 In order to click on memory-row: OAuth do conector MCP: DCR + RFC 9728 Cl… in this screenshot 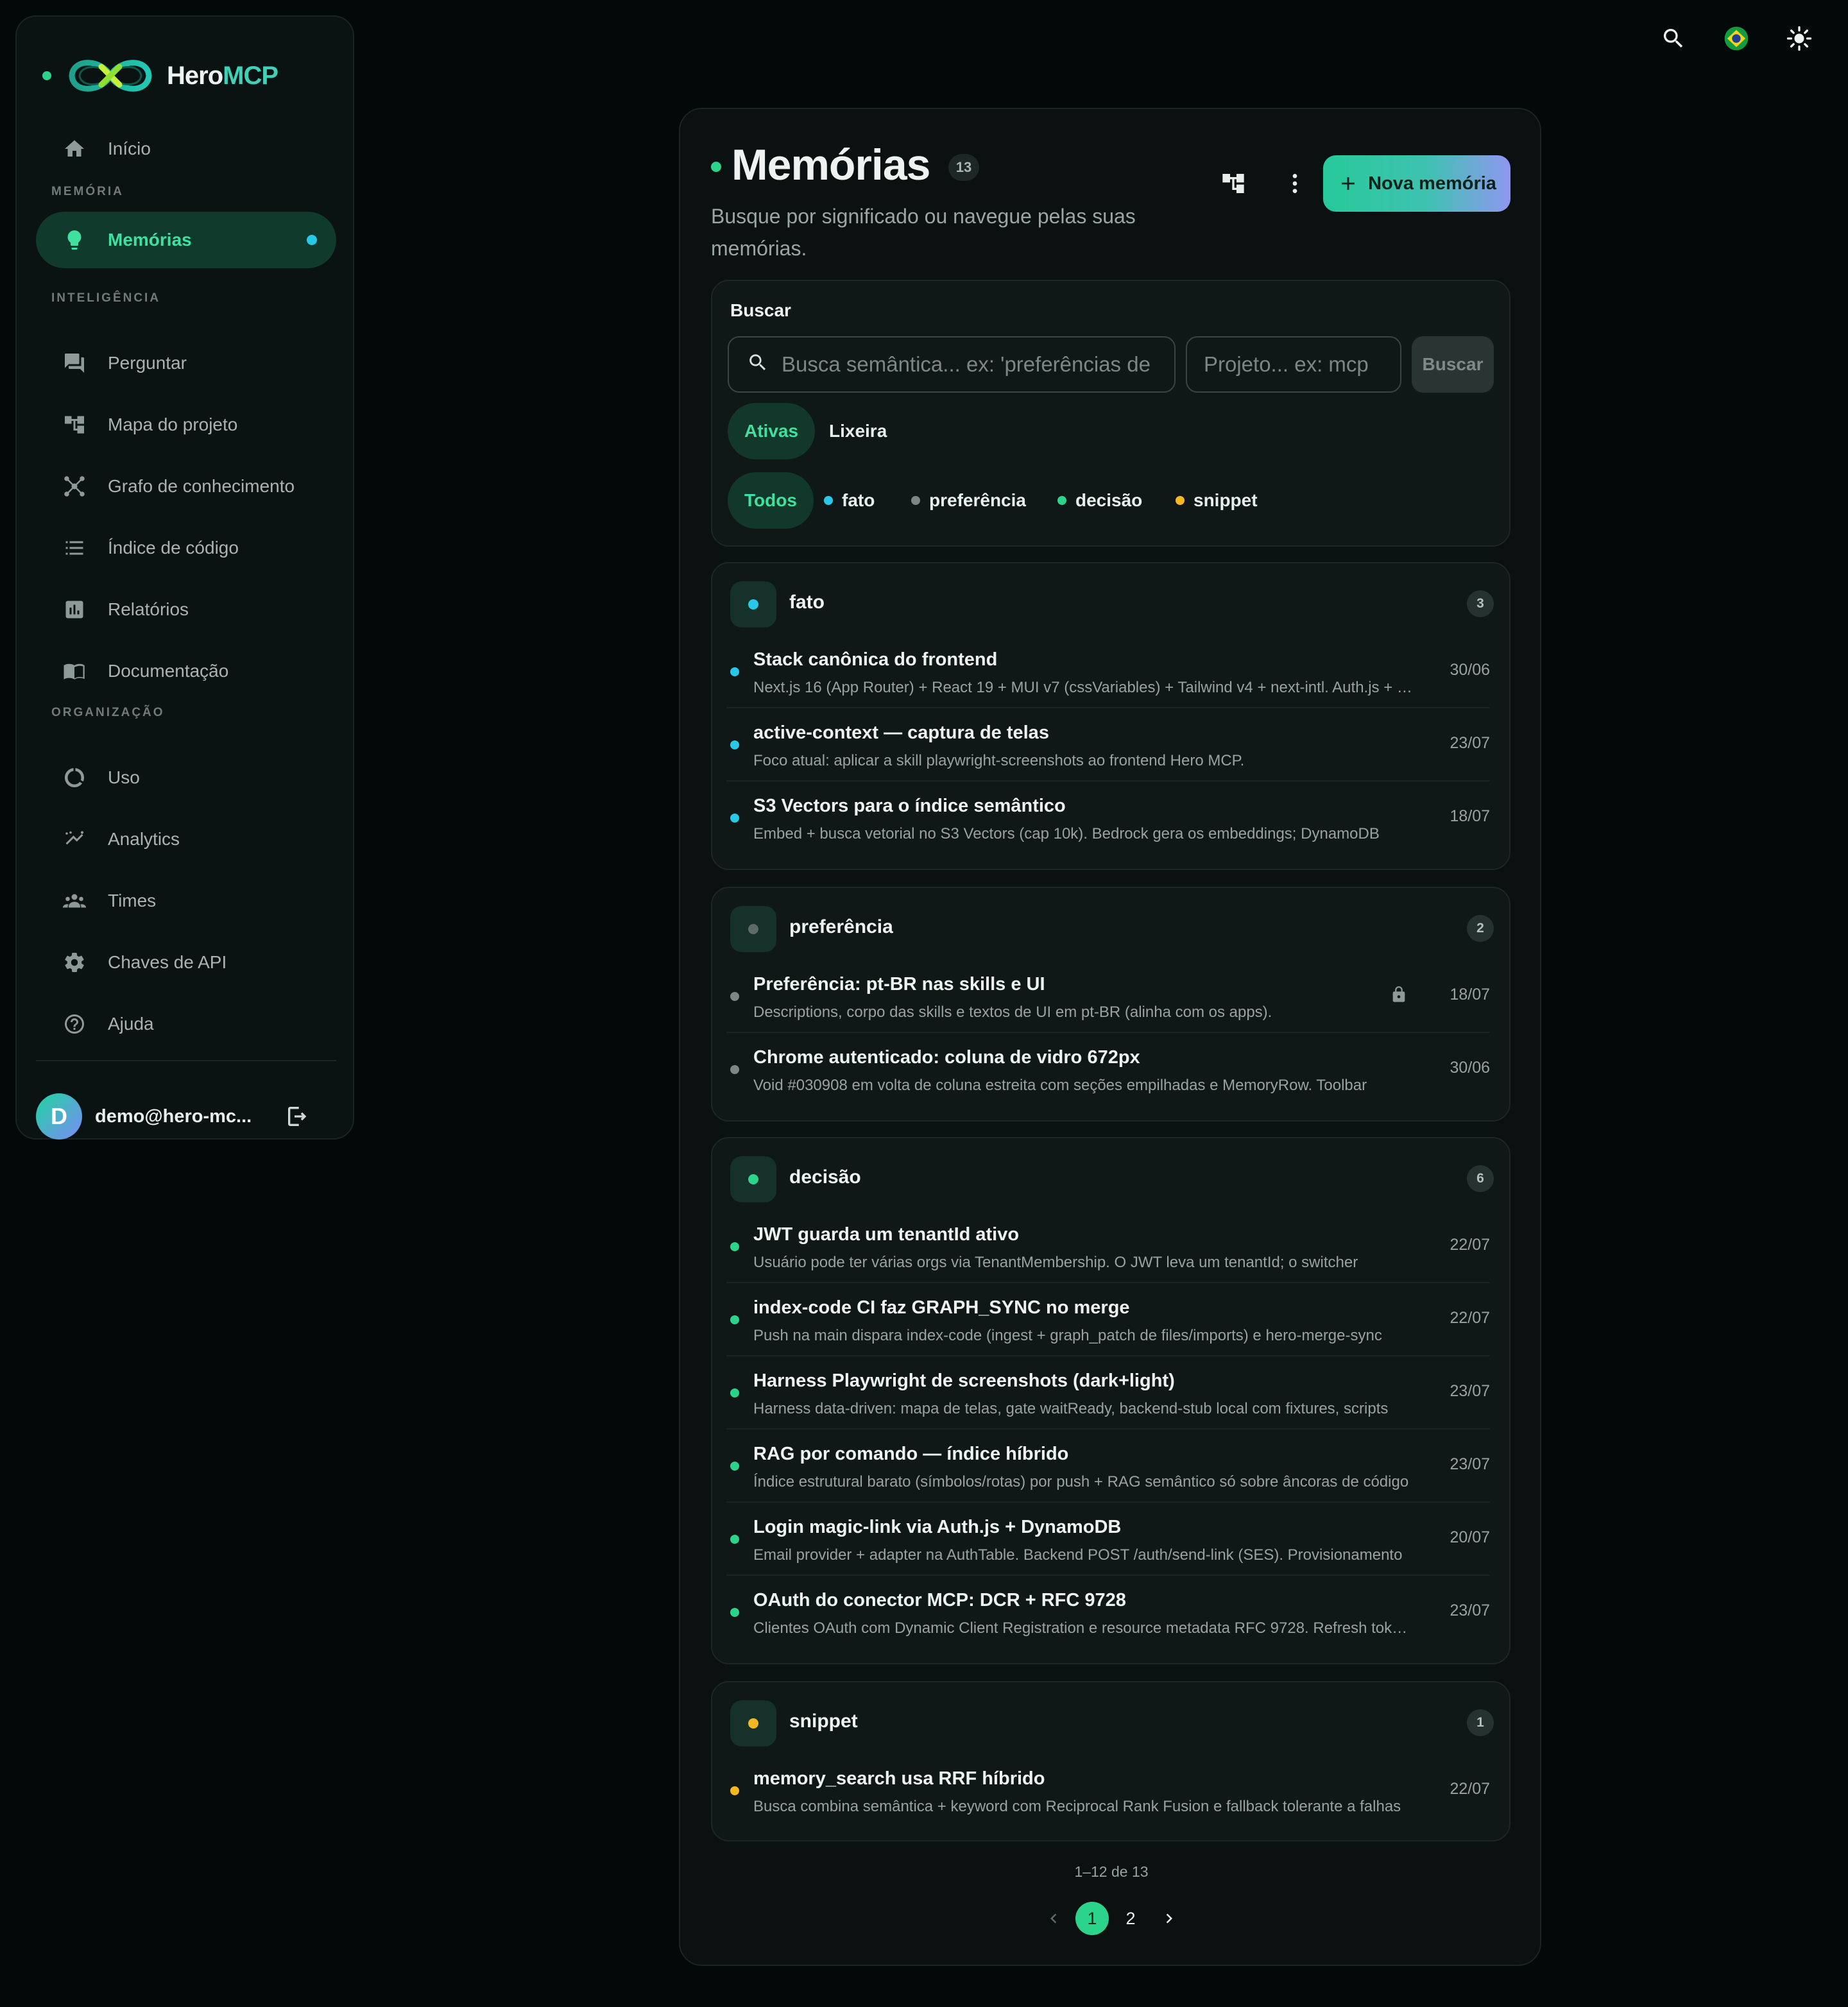, I will do `click(1108, 1611)`.